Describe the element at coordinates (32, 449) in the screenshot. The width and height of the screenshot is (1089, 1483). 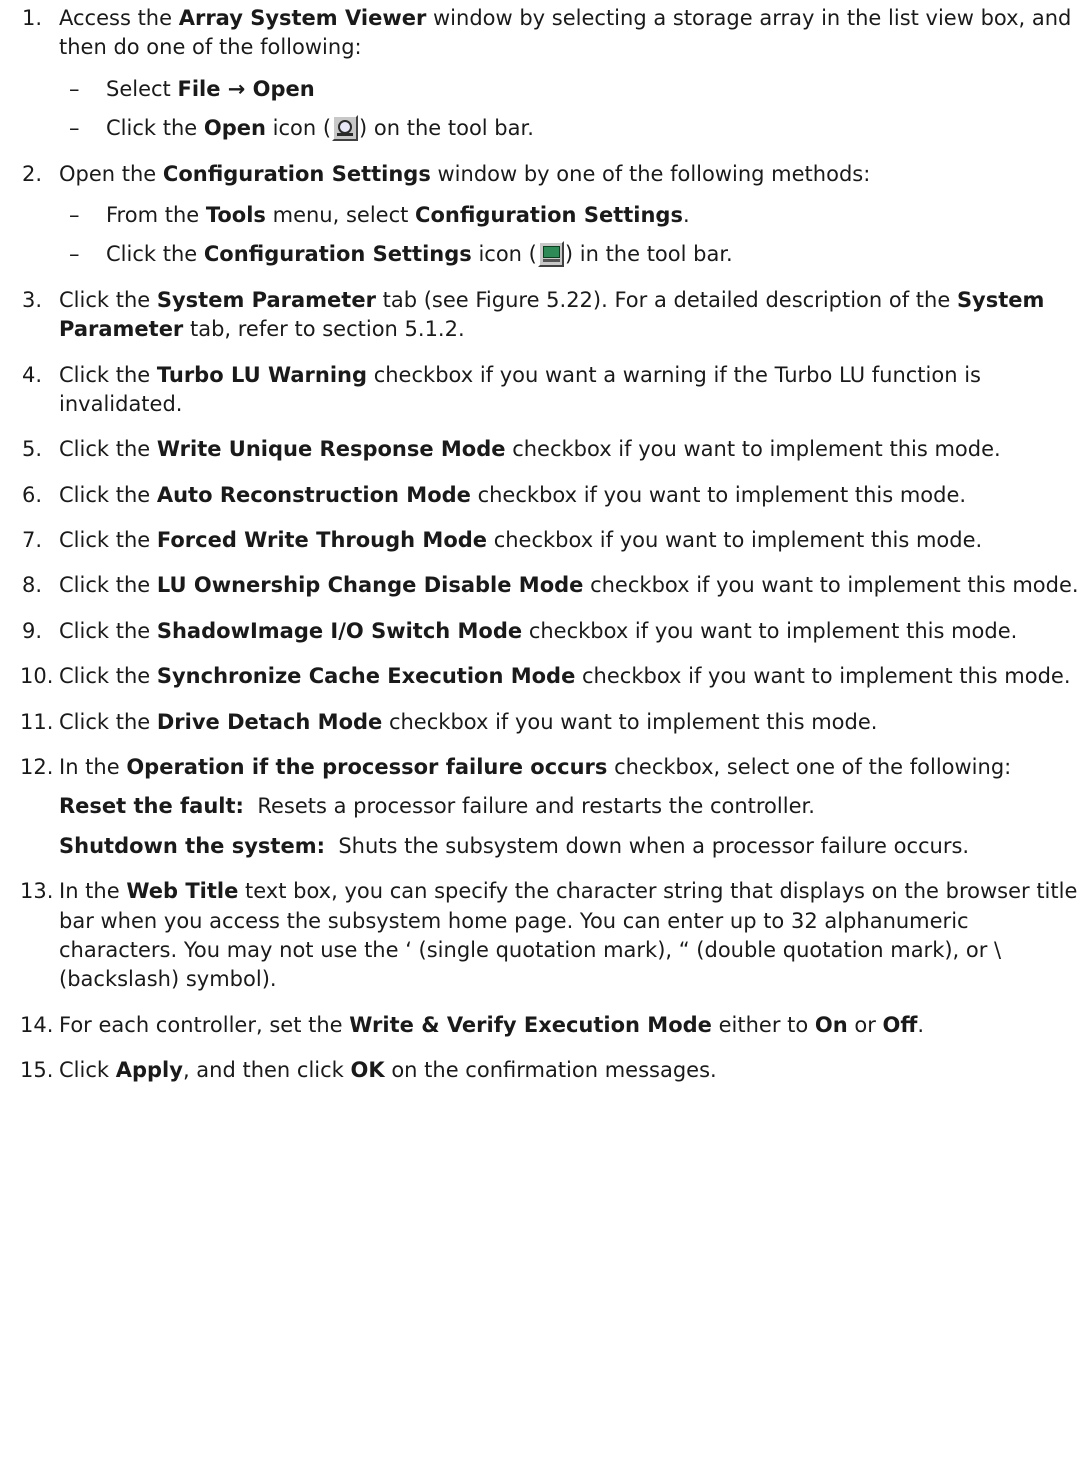
I see `step-number: 5.` at that location.